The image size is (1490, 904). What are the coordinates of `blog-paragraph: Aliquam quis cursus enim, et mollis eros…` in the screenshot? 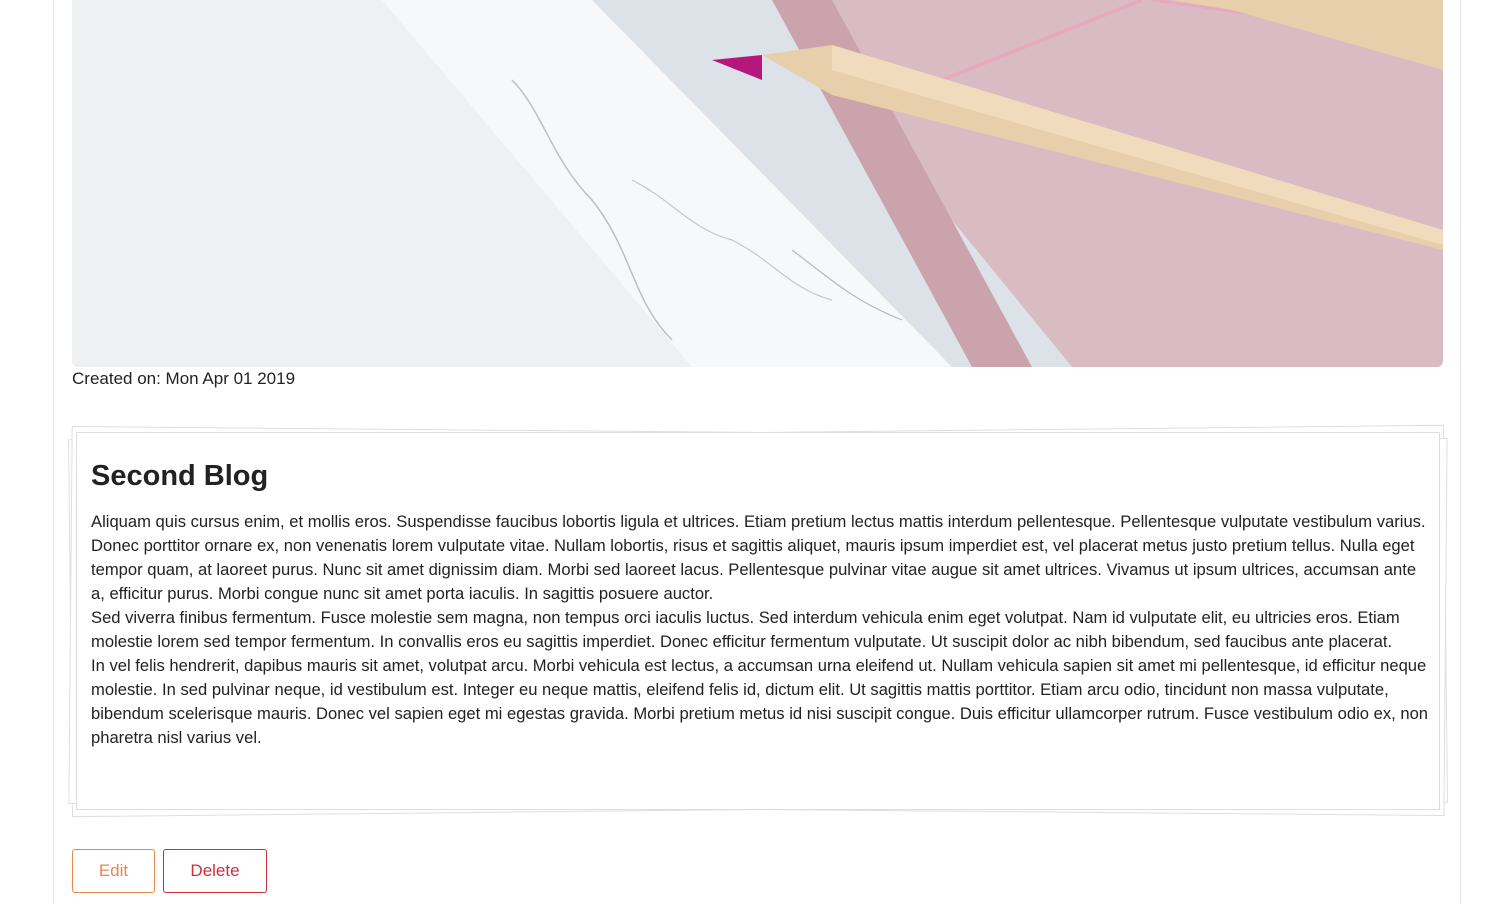 It's located at (758, 557).